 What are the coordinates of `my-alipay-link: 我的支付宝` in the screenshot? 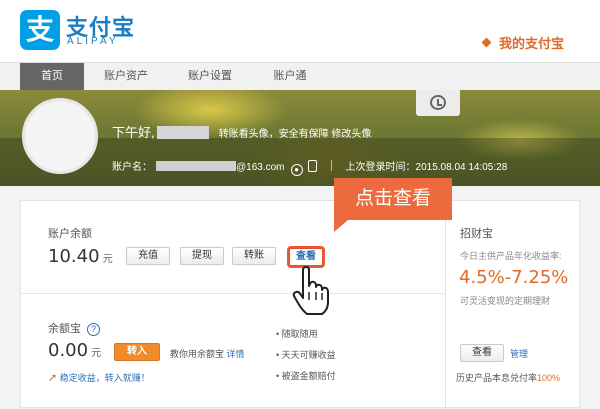 It's located at (522, 42).